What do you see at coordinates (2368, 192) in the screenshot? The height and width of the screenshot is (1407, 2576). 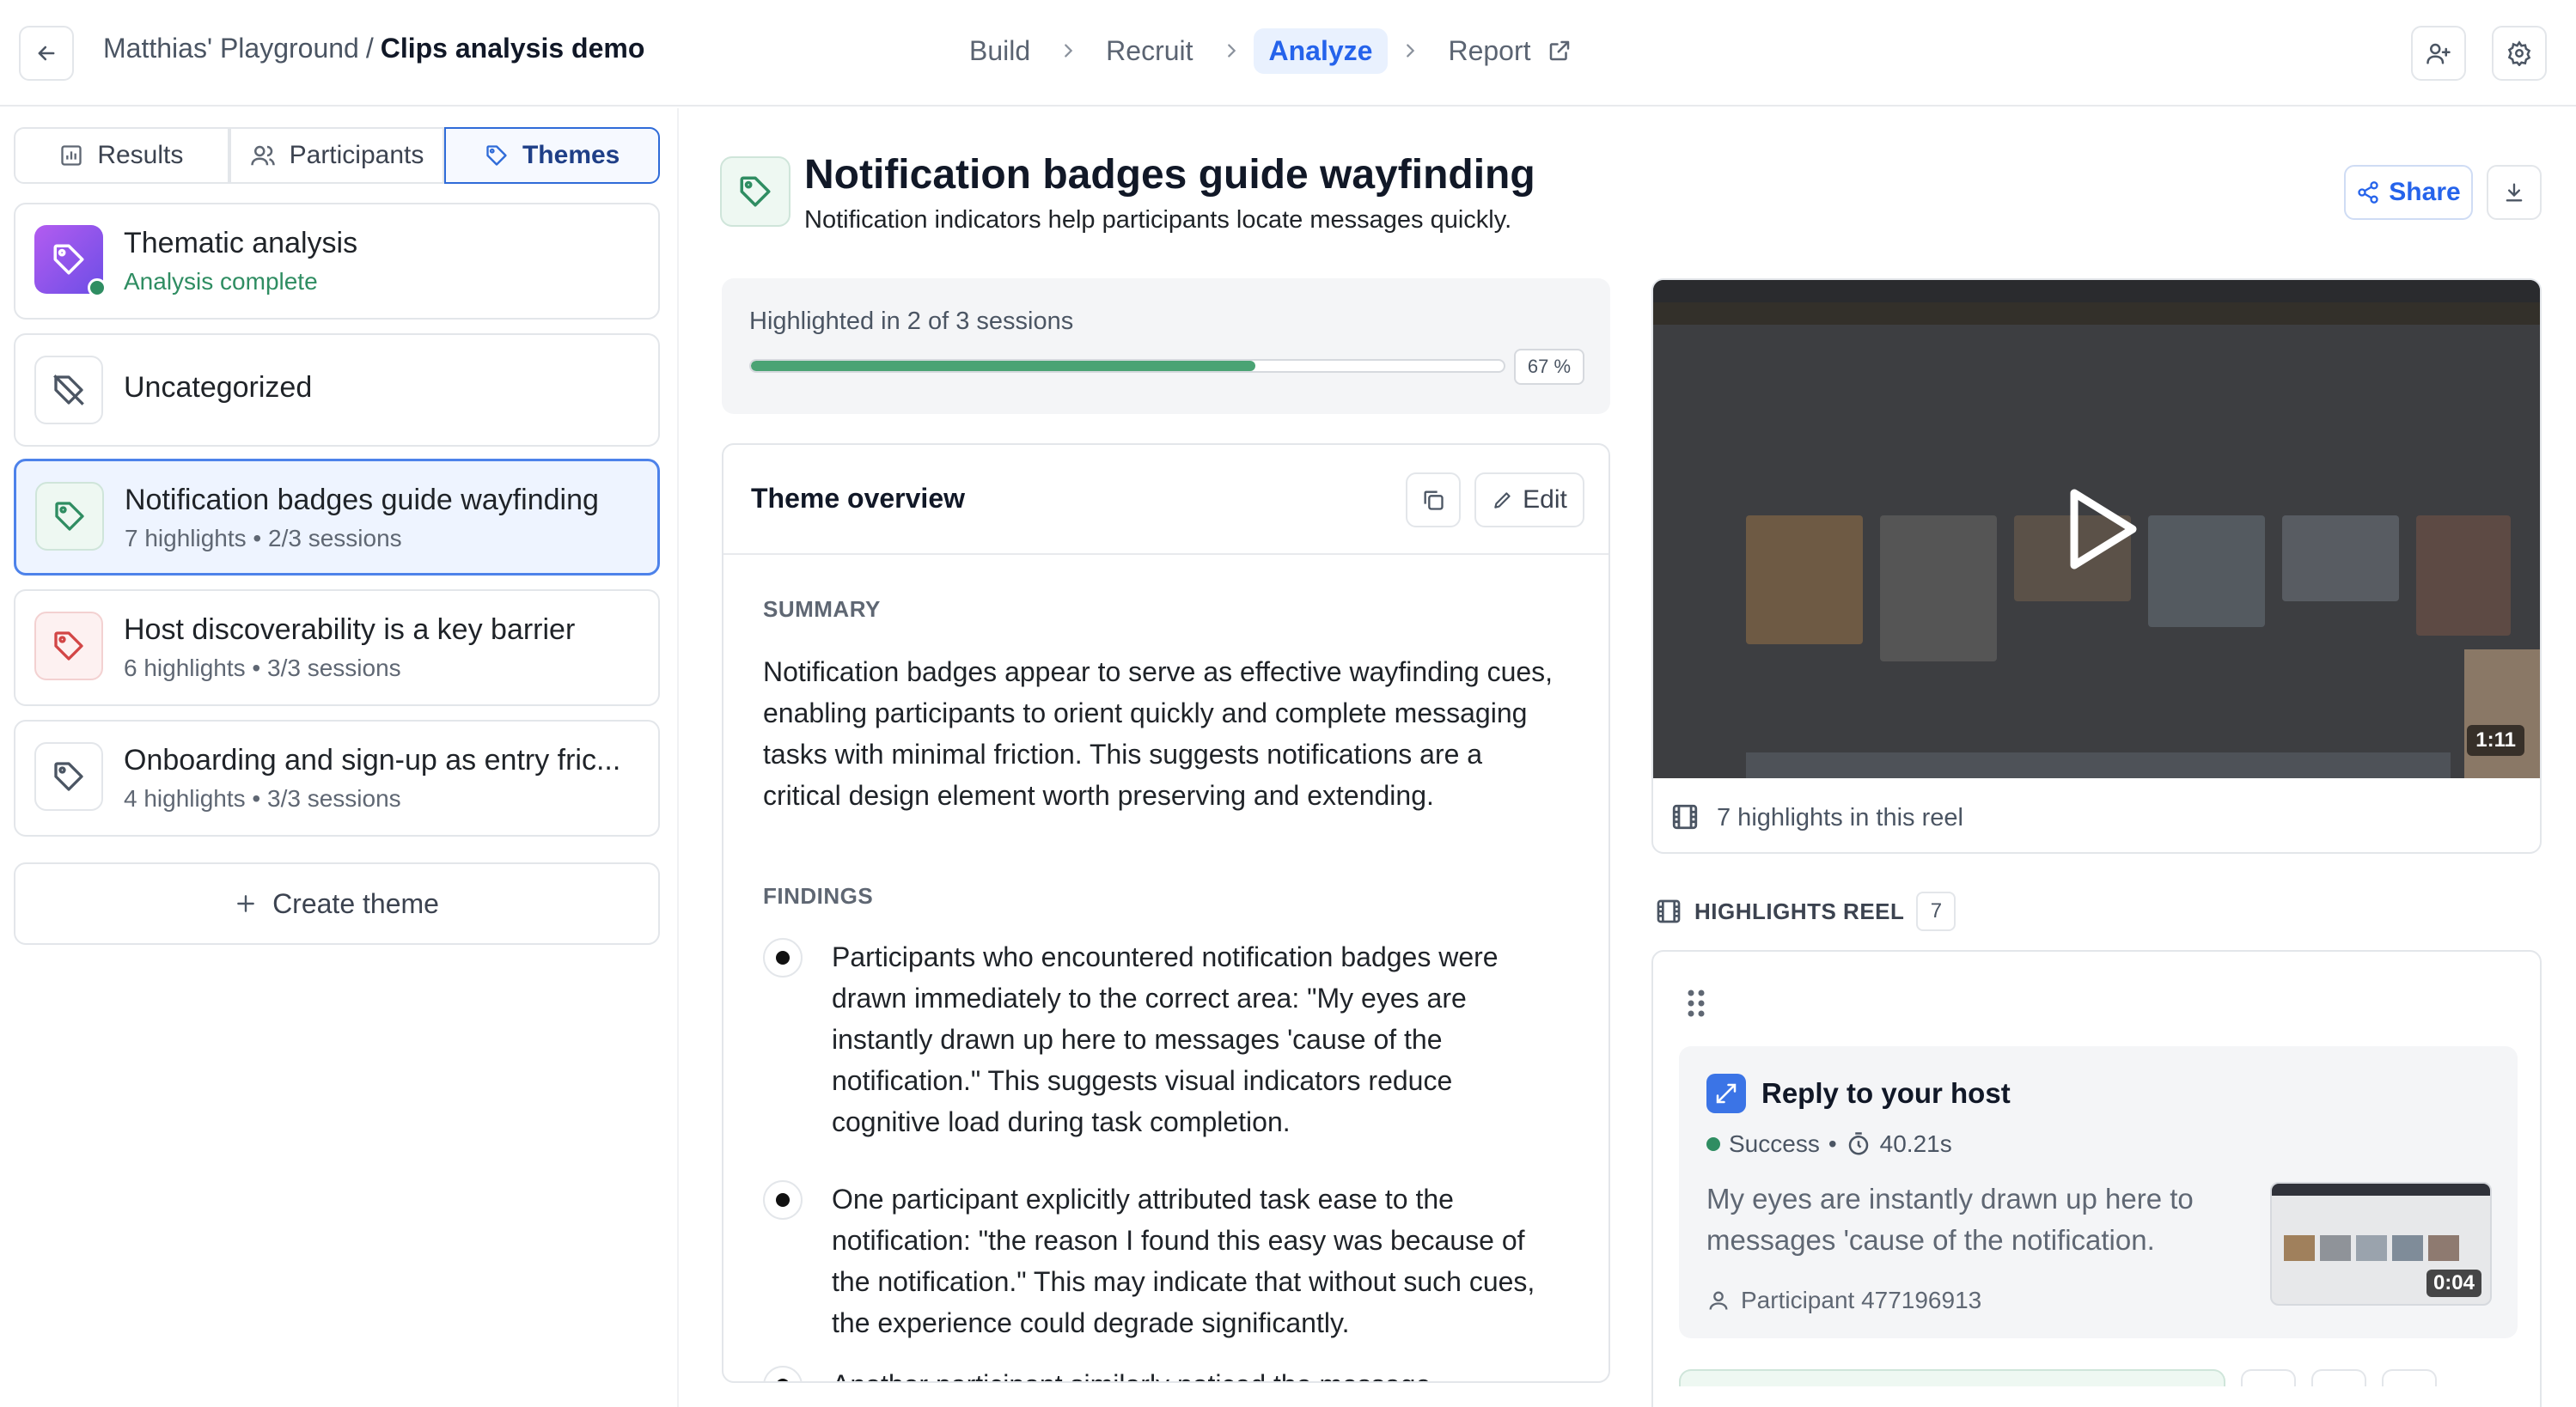 I see `share-icon` at bounding box center [2368, 192].